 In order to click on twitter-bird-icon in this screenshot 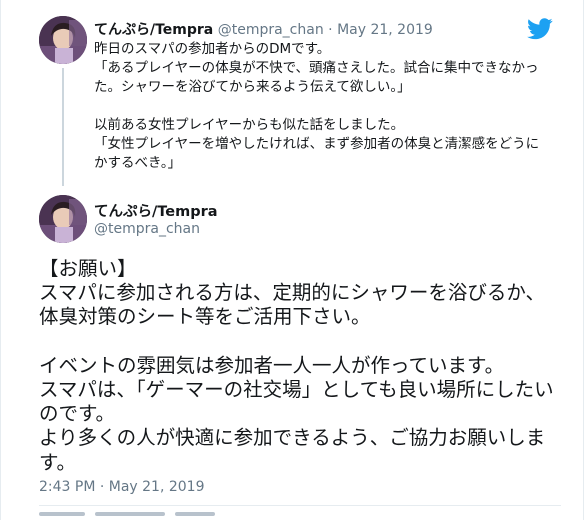, I will do `click(540, 29)`.